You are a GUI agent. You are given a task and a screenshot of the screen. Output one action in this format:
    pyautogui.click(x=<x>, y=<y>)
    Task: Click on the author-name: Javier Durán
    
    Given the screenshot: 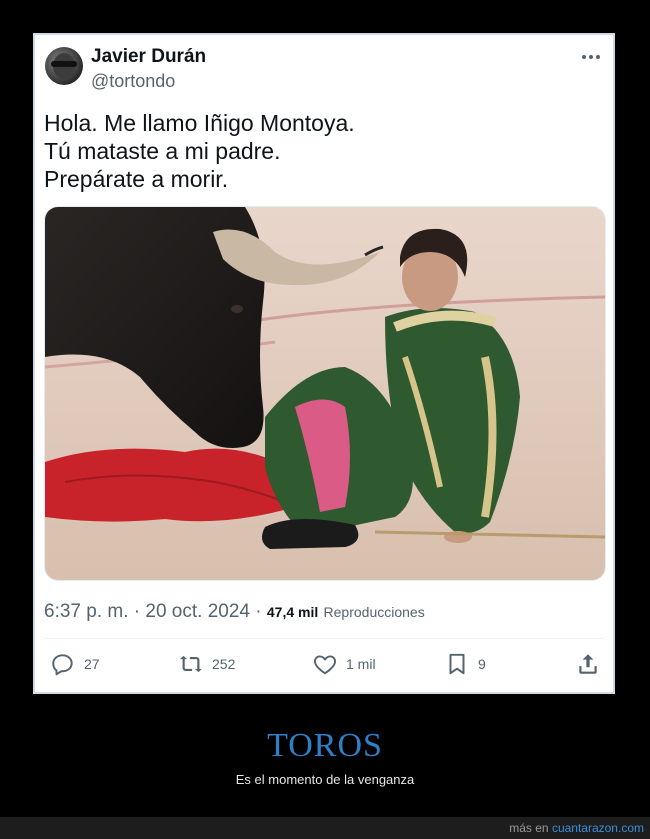 What is the action you would take?
    pyautogui.click(x=148, y=57)
    